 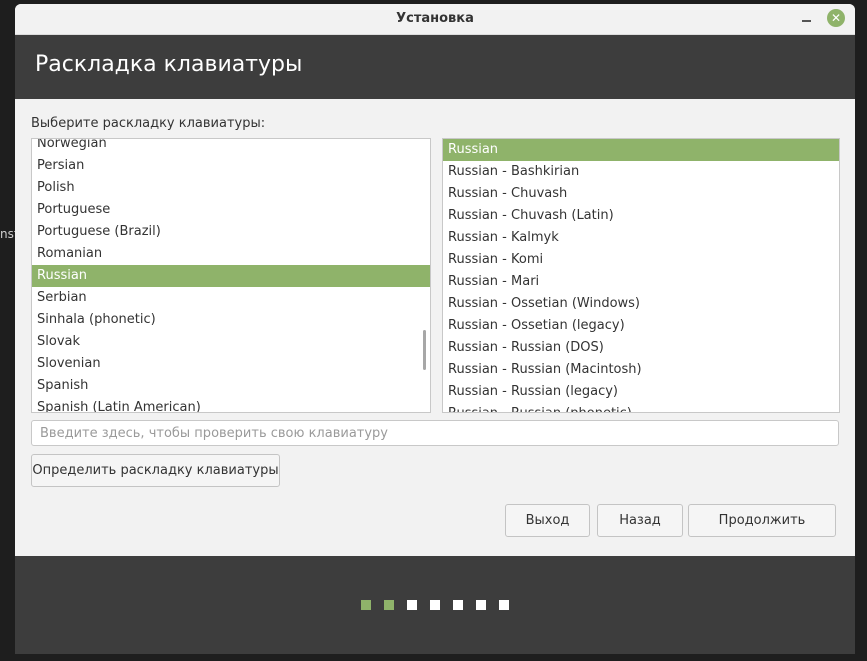 I want to click on window-title: Установка, so click(x=435, y=18).